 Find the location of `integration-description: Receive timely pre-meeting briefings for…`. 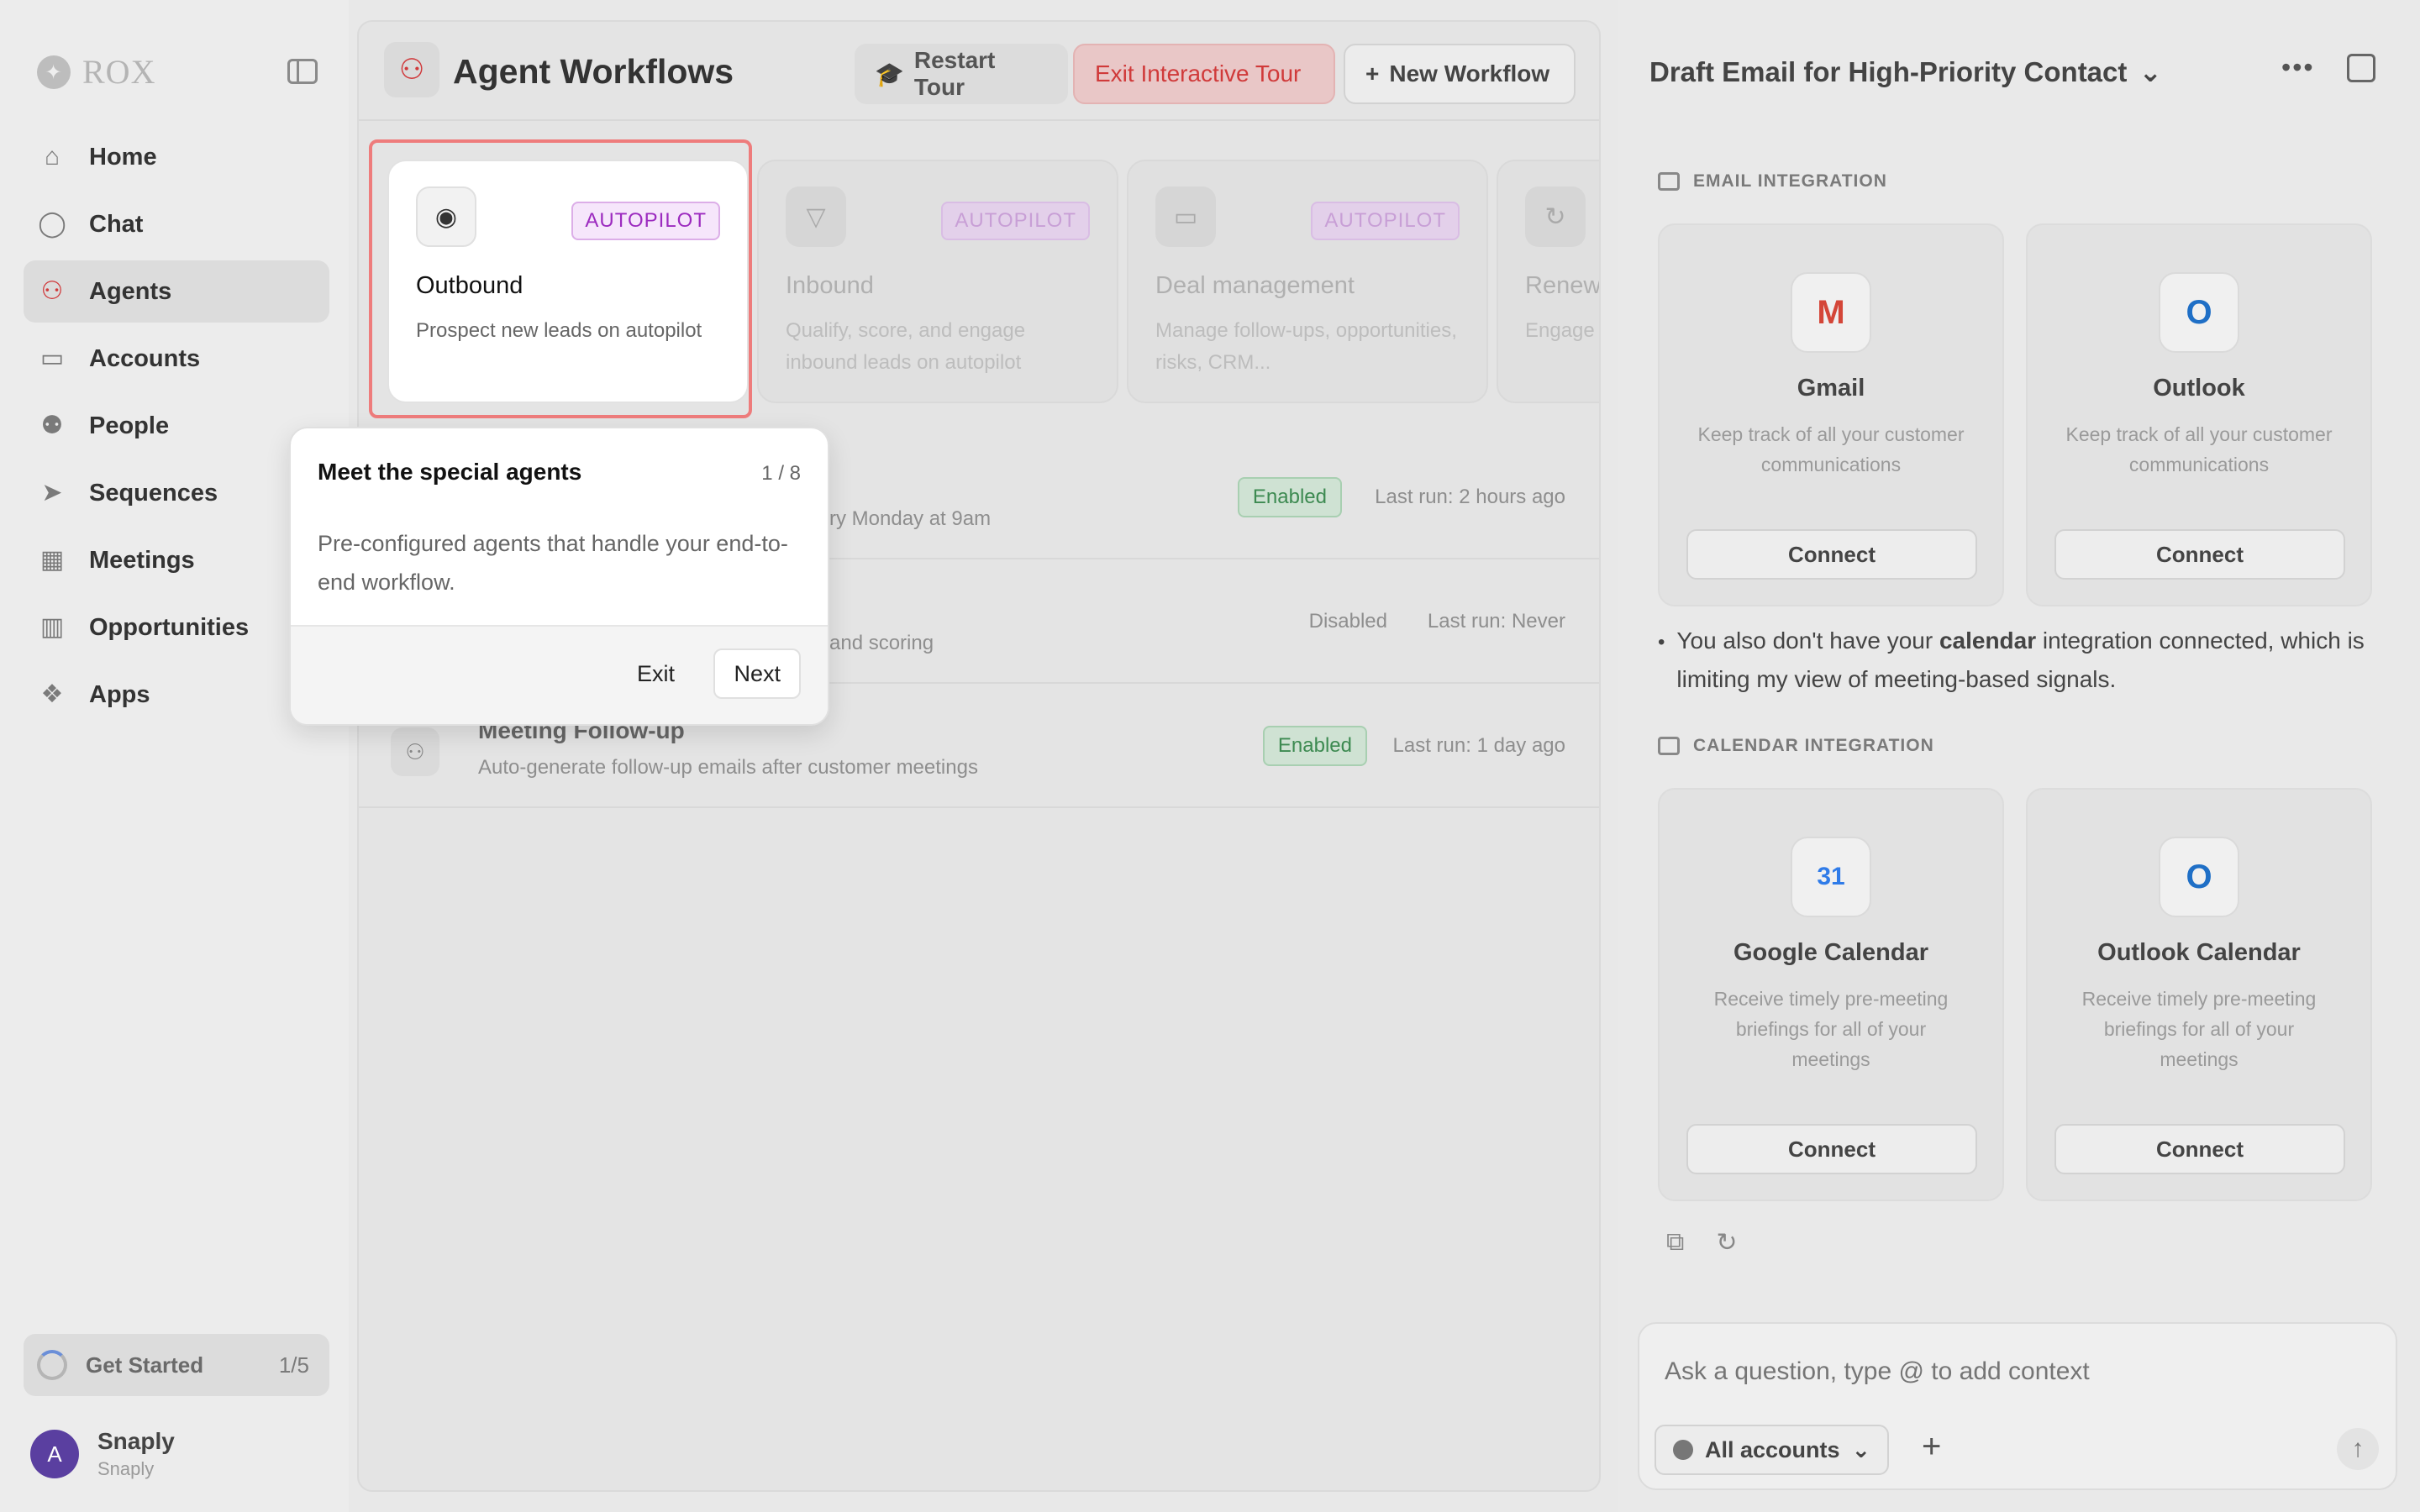

integration-description: Receive timely pre-meeting briefings for… is located at coordinates (1831, 1029).